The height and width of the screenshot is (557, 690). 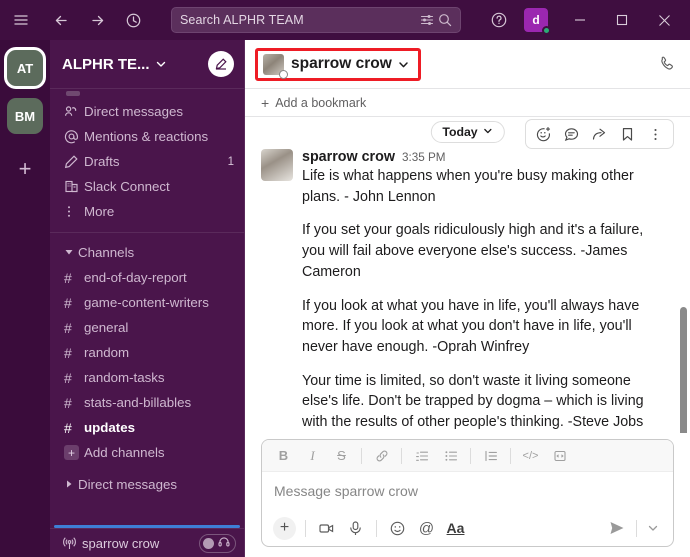 What do you see at coordinates (25, 68) in the screenshot?
I see `workspace-tile-at: AT` at bounding box center [25, 68].